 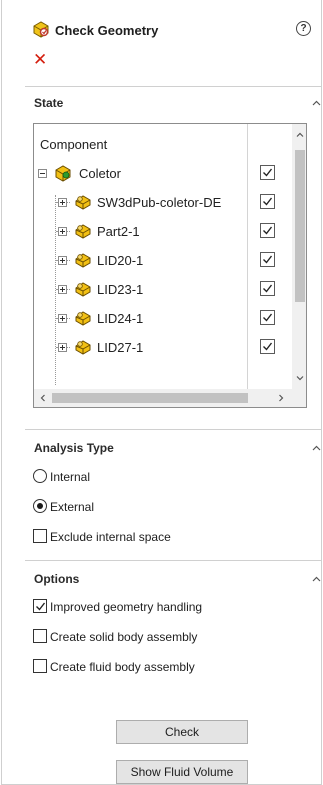 I want to click on solid-body-assembly-checkbox, so click(x=40, y=636).